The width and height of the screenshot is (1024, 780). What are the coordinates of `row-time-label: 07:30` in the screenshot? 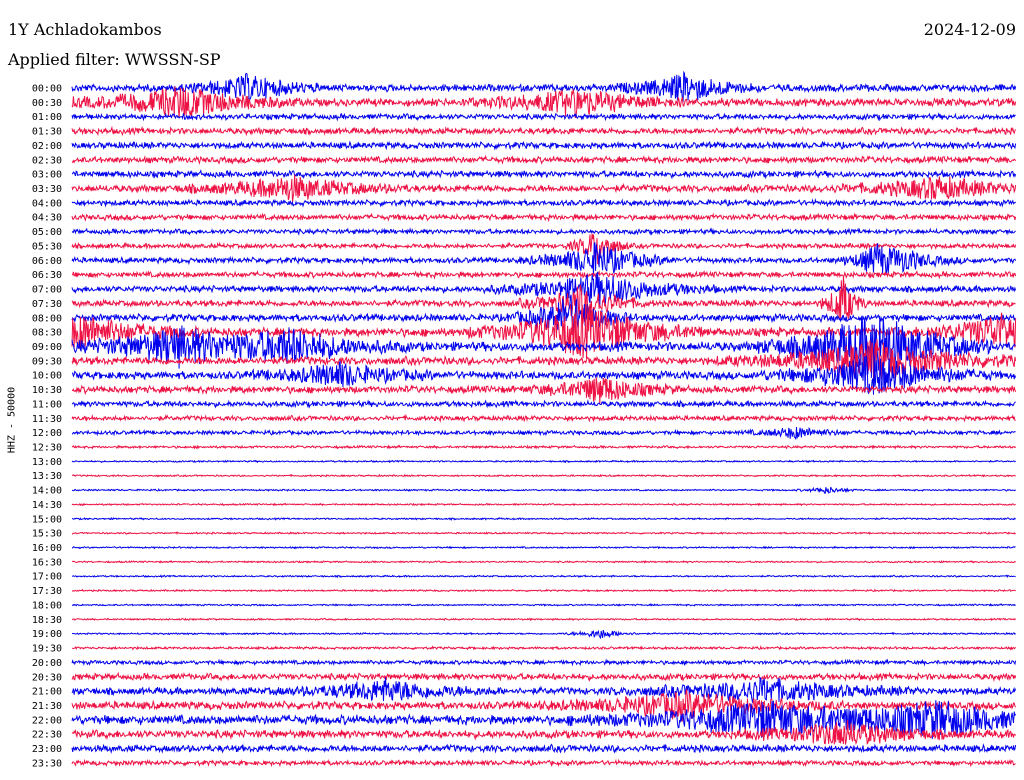 It's located at (47, 304).